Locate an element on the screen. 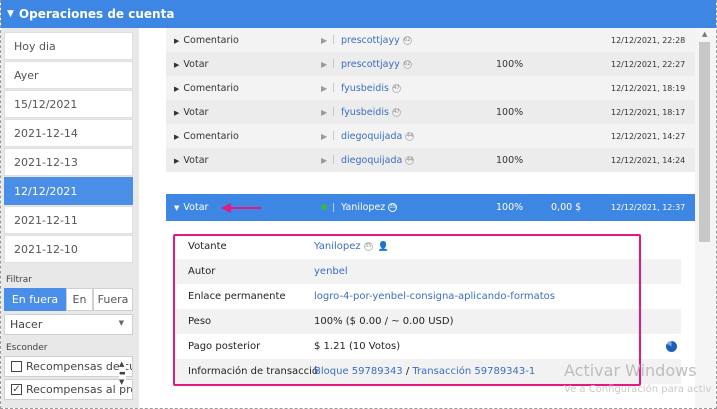 The image size is (717, 409). pie-chart-icon is located at coordinates (671, 346).